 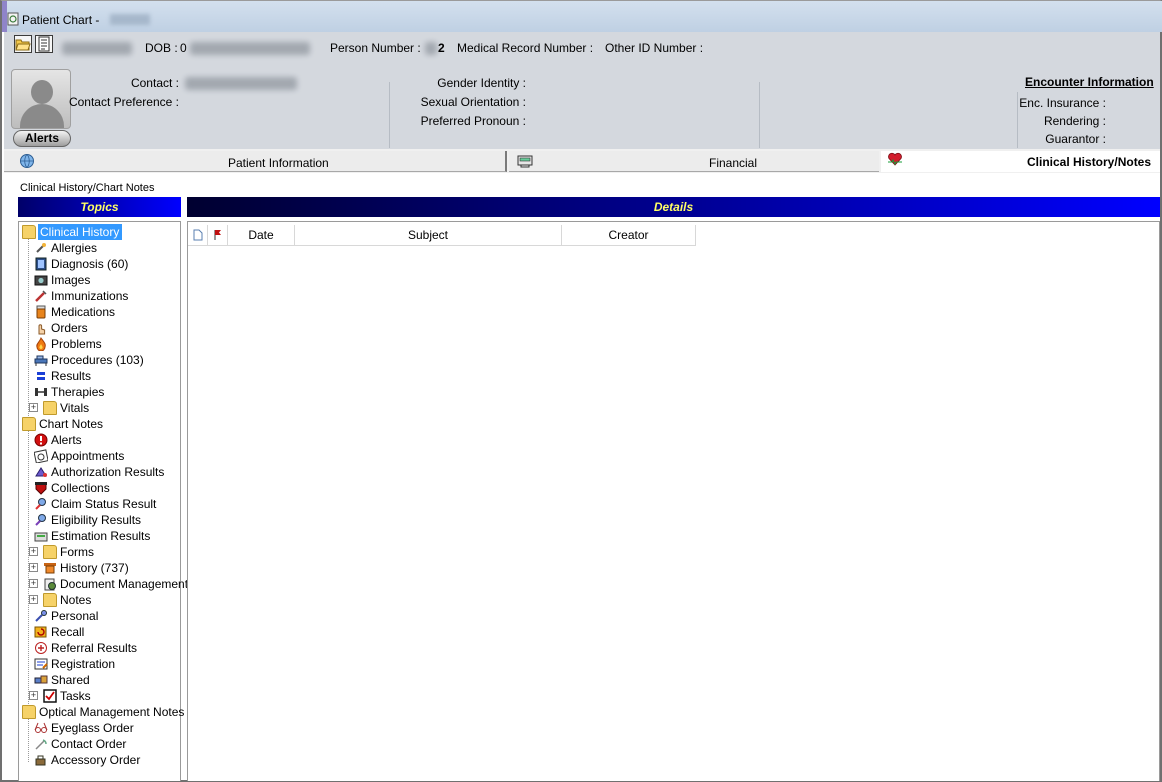 What do you see at coordinates (41, 456) in the screenshot?
I see `calendar-icon` at bounding box center [41, 456].